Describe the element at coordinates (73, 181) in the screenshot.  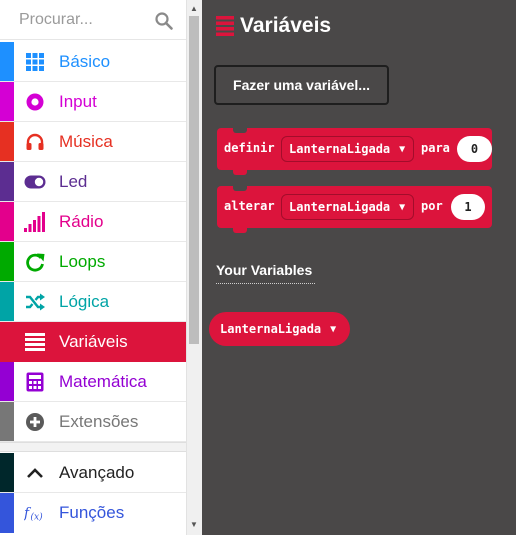
I see `category-label: Led` at that location.